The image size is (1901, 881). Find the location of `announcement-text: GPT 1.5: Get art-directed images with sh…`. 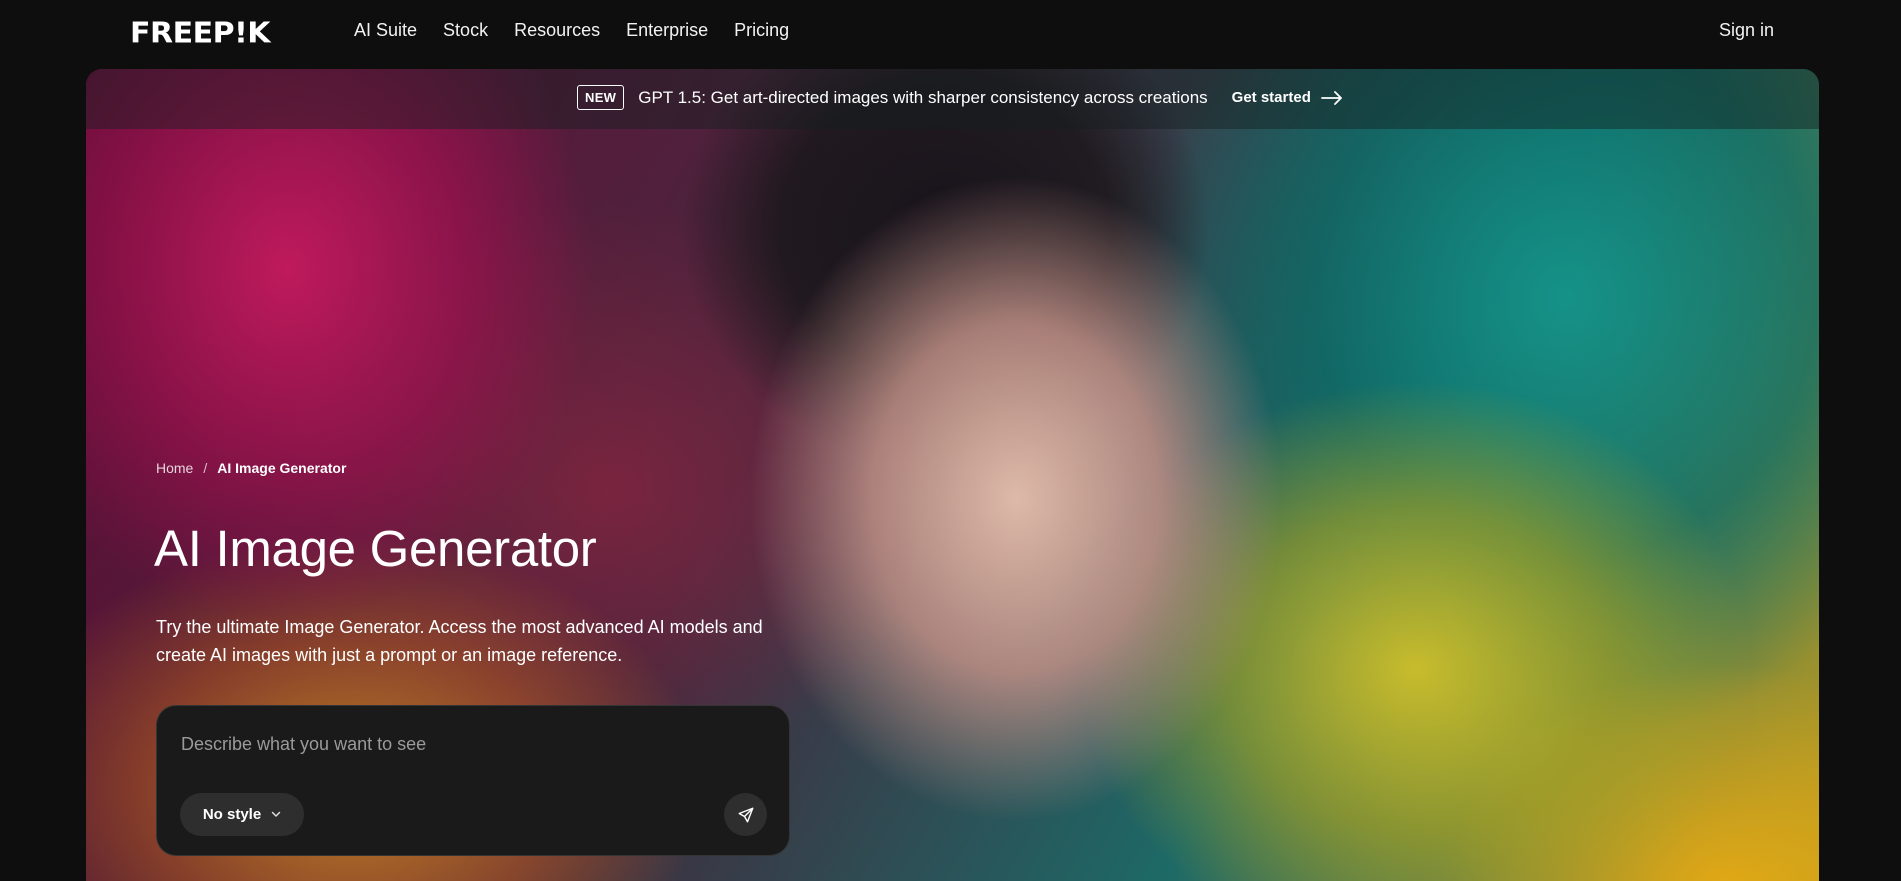

announcement-text: GPT 1.5: Get art-directed images with sh… is located at coordinates (923, 97).